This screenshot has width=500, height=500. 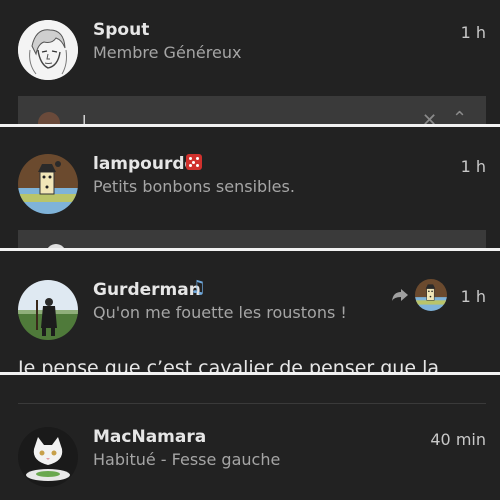 What do you see at coordinates (121, 30) in the screenshot?
I see `username: Spout` at bounding box center [121, 30].